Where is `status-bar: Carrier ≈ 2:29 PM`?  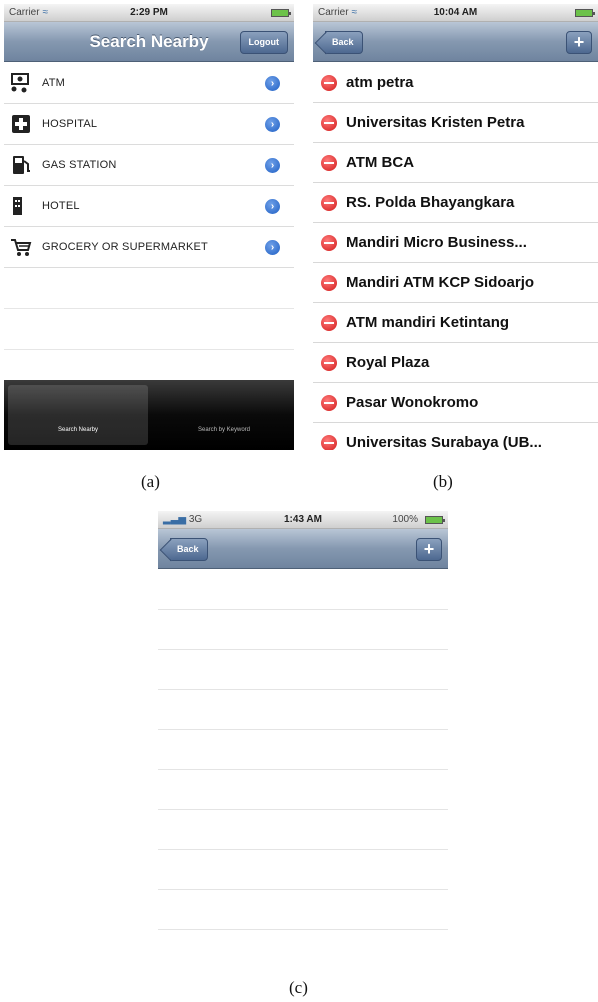 status-bar: Carrier ≈ 2:29 PM is located at coordinates (149, 13).